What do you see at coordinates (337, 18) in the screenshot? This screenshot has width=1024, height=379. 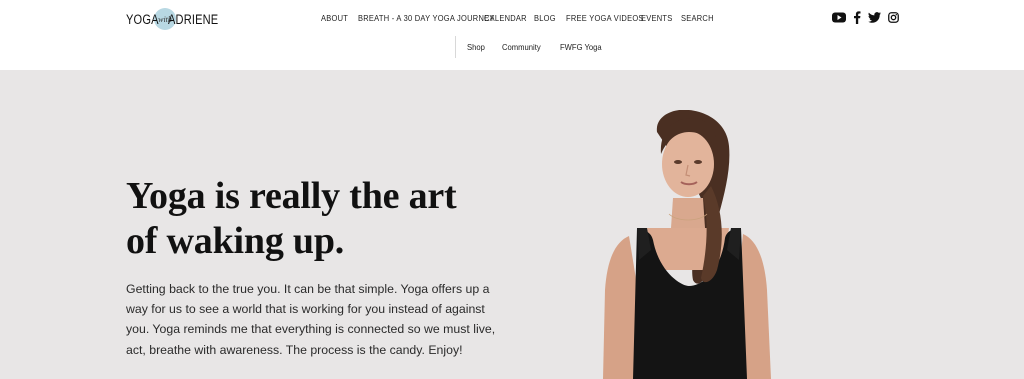 I see `nav-item-about: ABOUT` at bounding box center [337, 18].